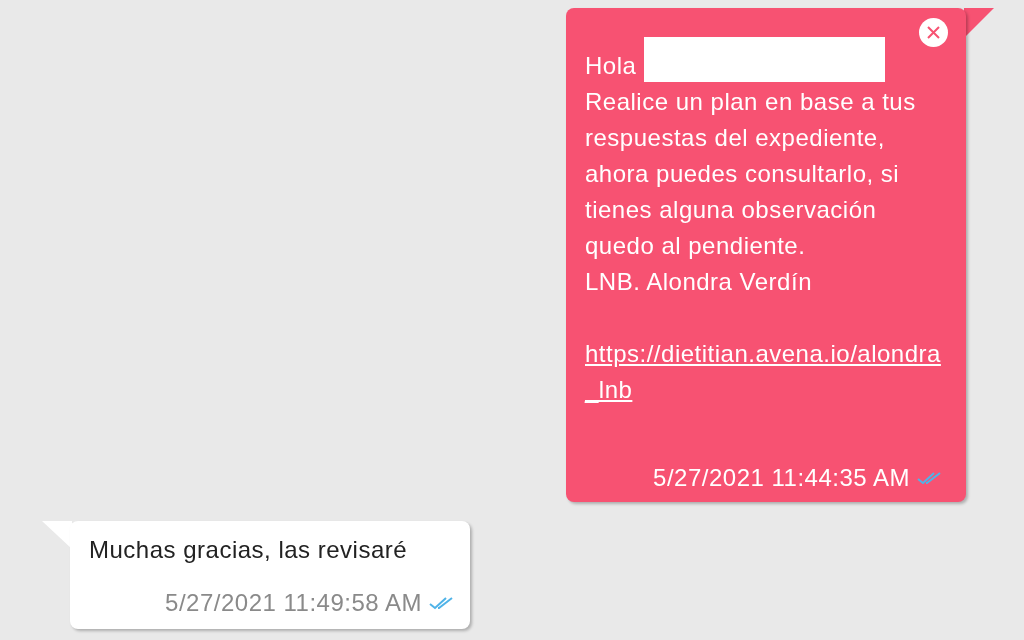 The height and width of the screenshot is (640, 1024). Describe the element at coordinates (249, 550) in the screenshot. I see `message-text: Muchas gracias, las revisaré` at that location.